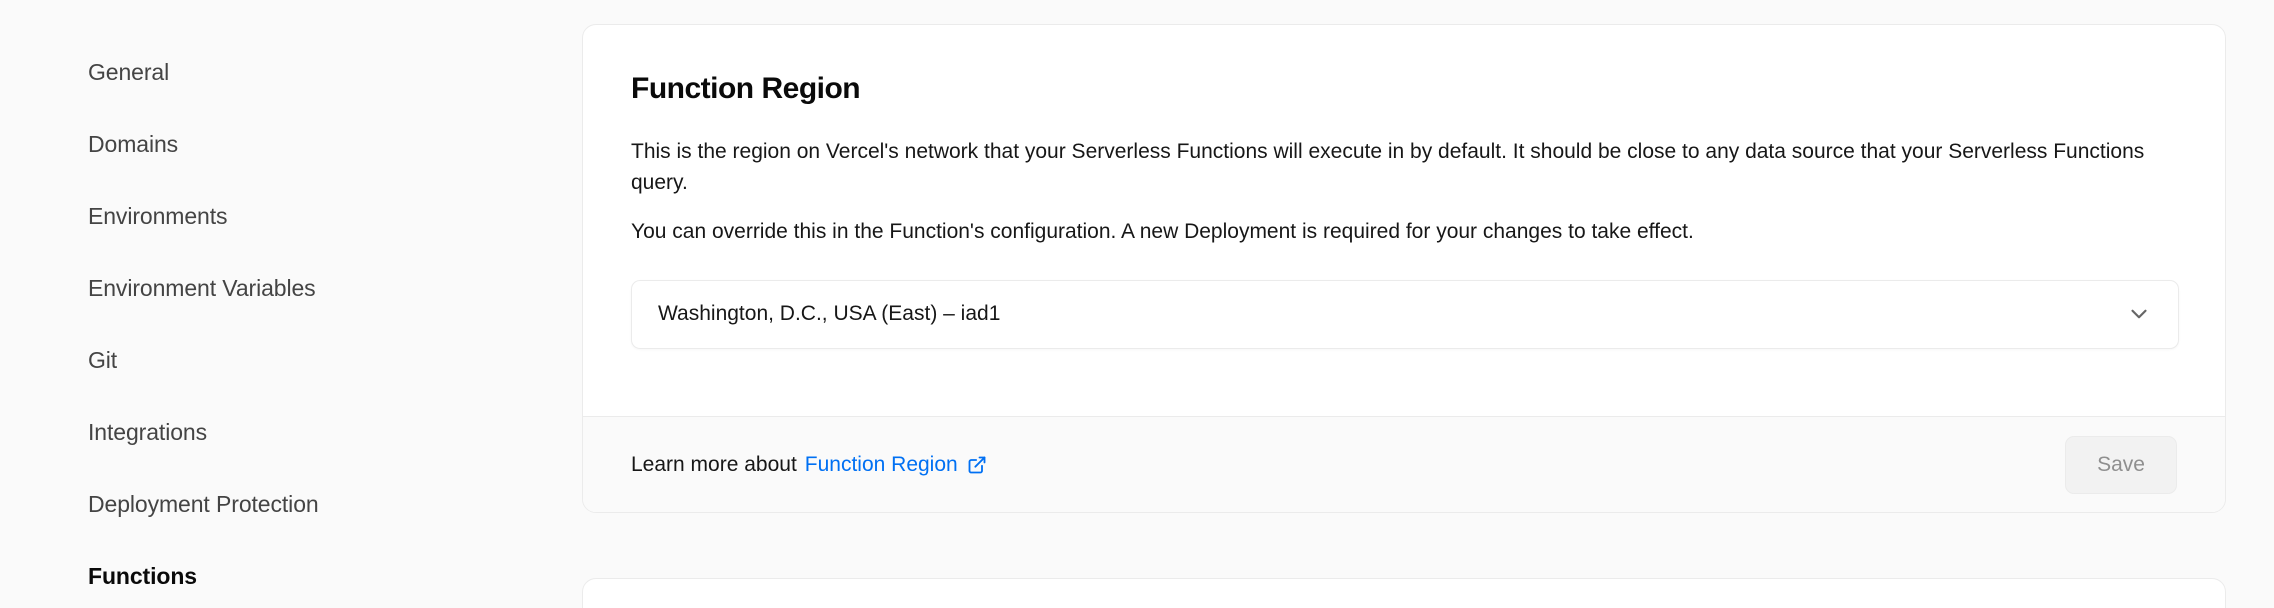 This screenshot has width=2274, height=608. Describe the element at coordinates (158, 215) in the screenshot. I see `sidebar-item-label: Environments` at that location.